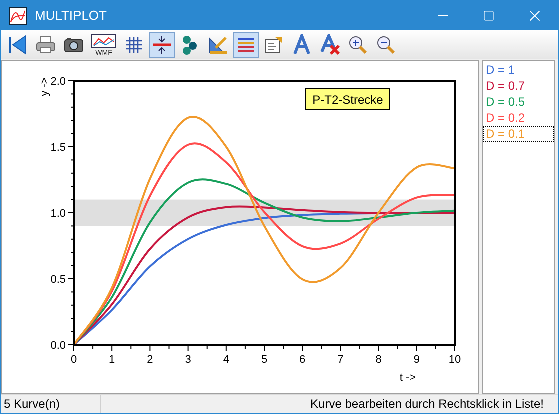 The height and width of the screenshot is (414, 559). I want to click on y-tick-label: 0.0, so click(58, 346).